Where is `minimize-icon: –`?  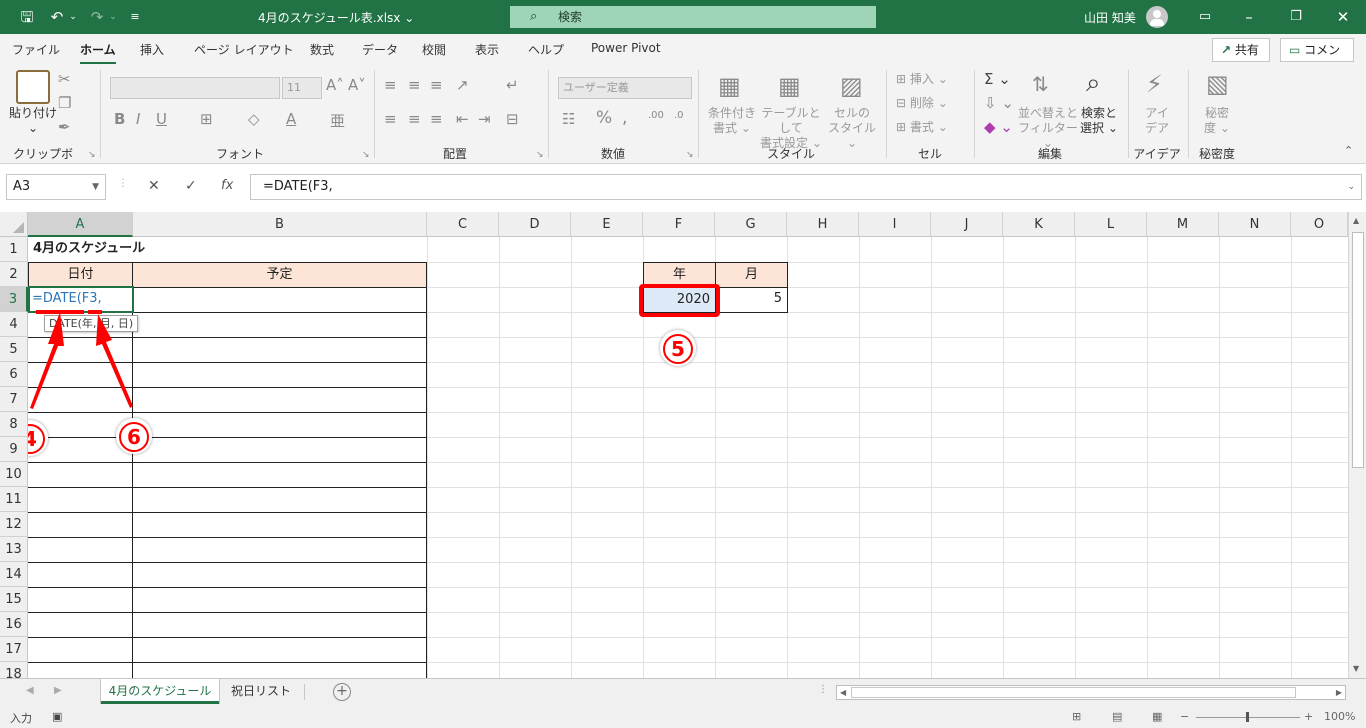
minimize-icon: – is located at coordinates (1249, 17).